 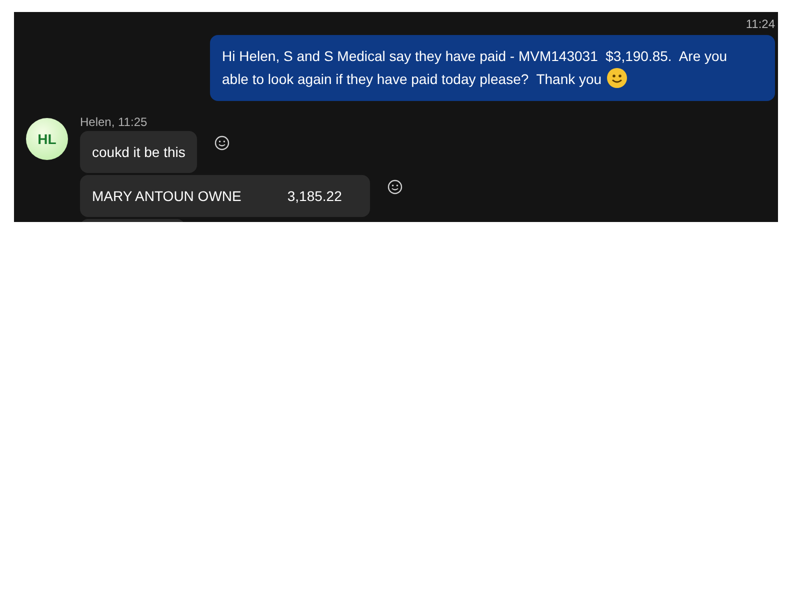 I want to click on sender-name-time: Helen, 11:25, so click(x=114, y=122).